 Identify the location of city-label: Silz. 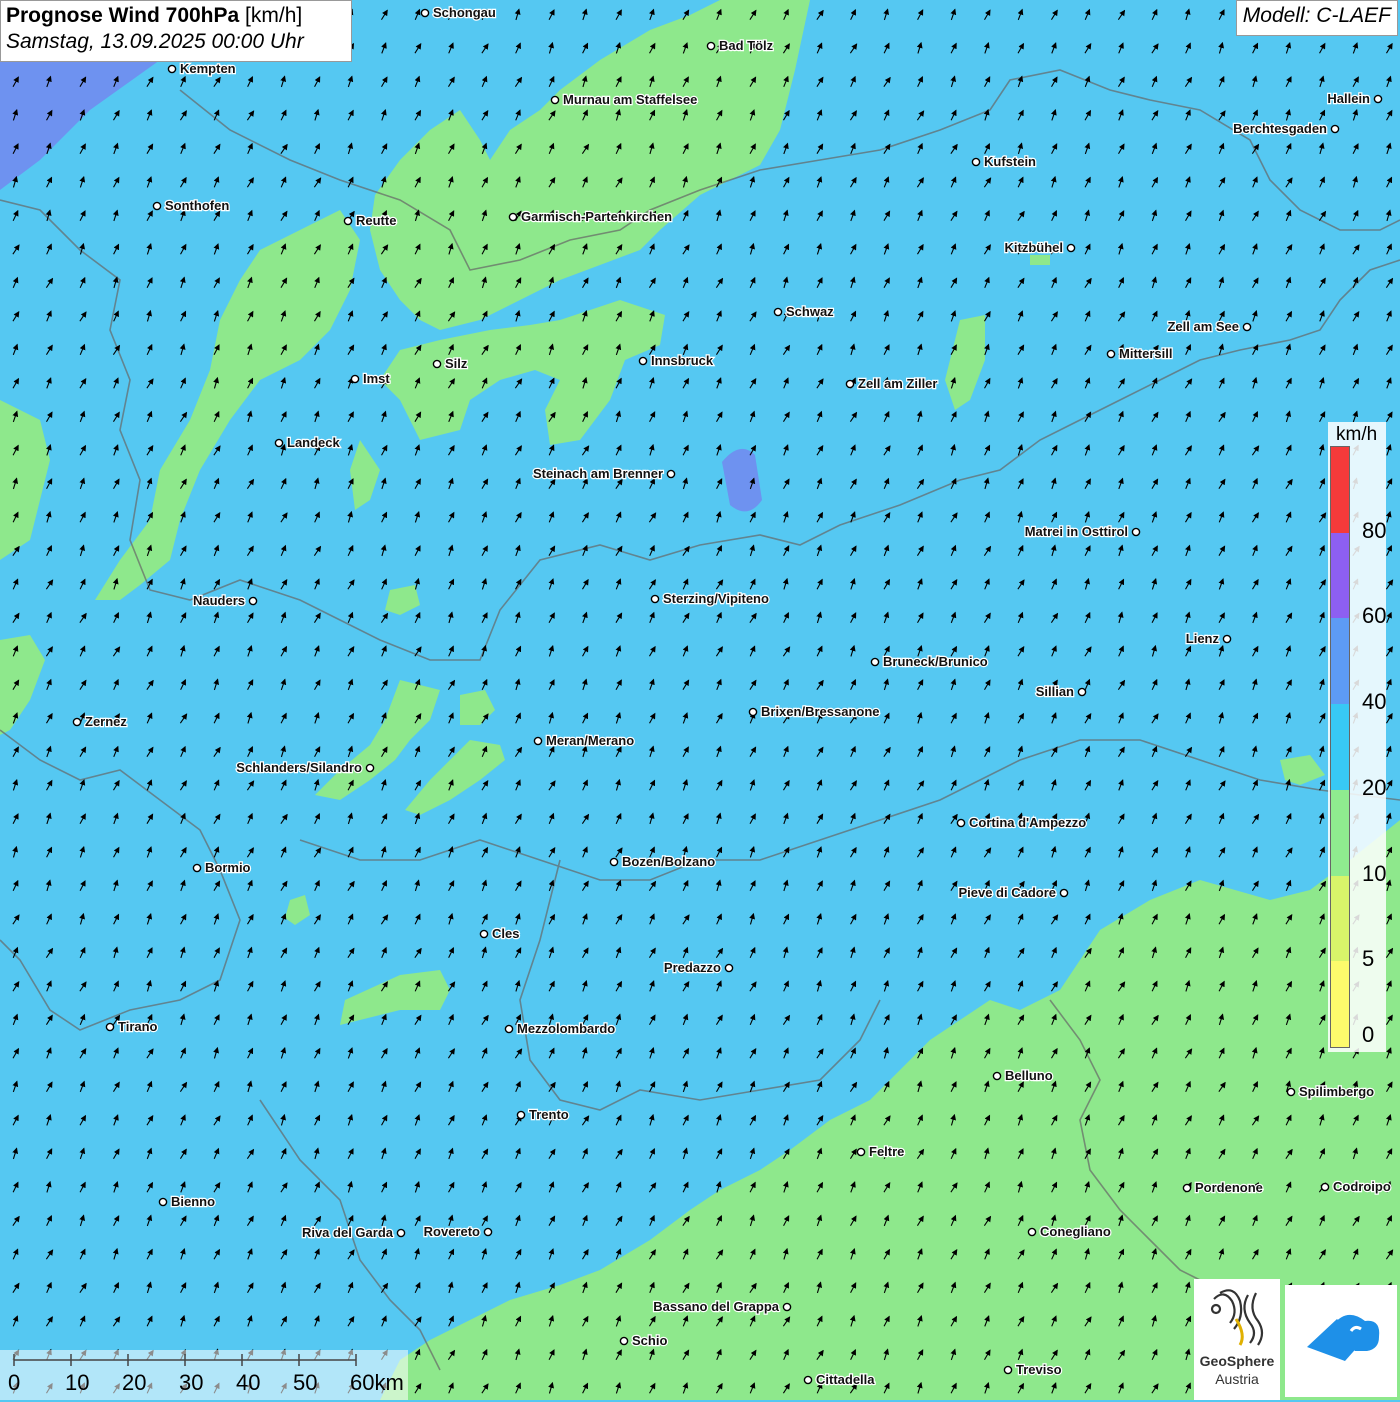
(456, 363).